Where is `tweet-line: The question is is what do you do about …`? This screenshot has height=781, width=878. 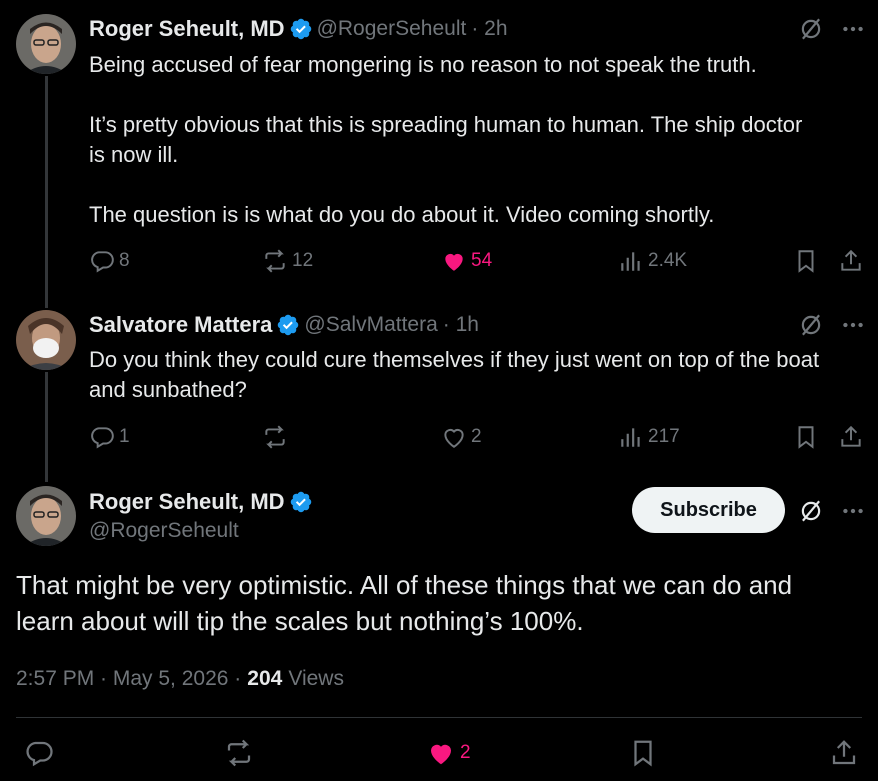 tweet-line: The question is is what do you do about … is located at coordinates (402, 214).